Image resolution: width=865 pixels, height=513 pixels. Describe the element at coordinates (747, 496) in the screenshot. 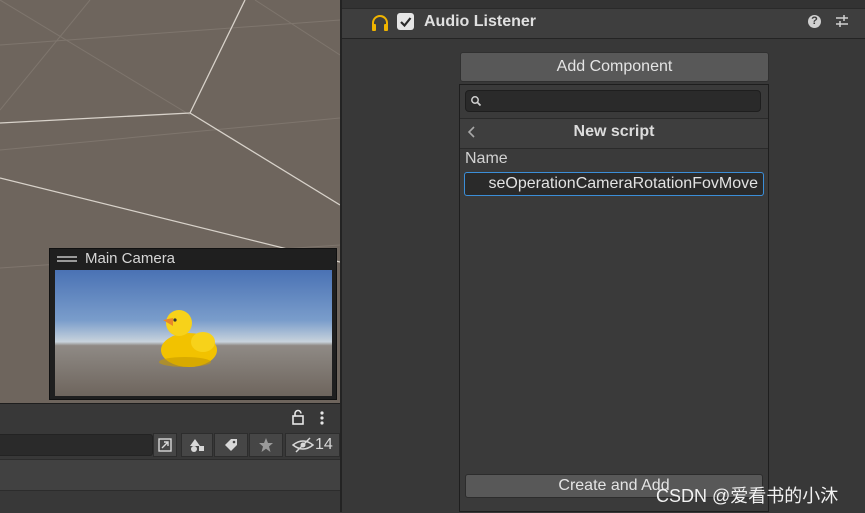

I see `watermark: CSDN @爱看书的小沐` at that location.